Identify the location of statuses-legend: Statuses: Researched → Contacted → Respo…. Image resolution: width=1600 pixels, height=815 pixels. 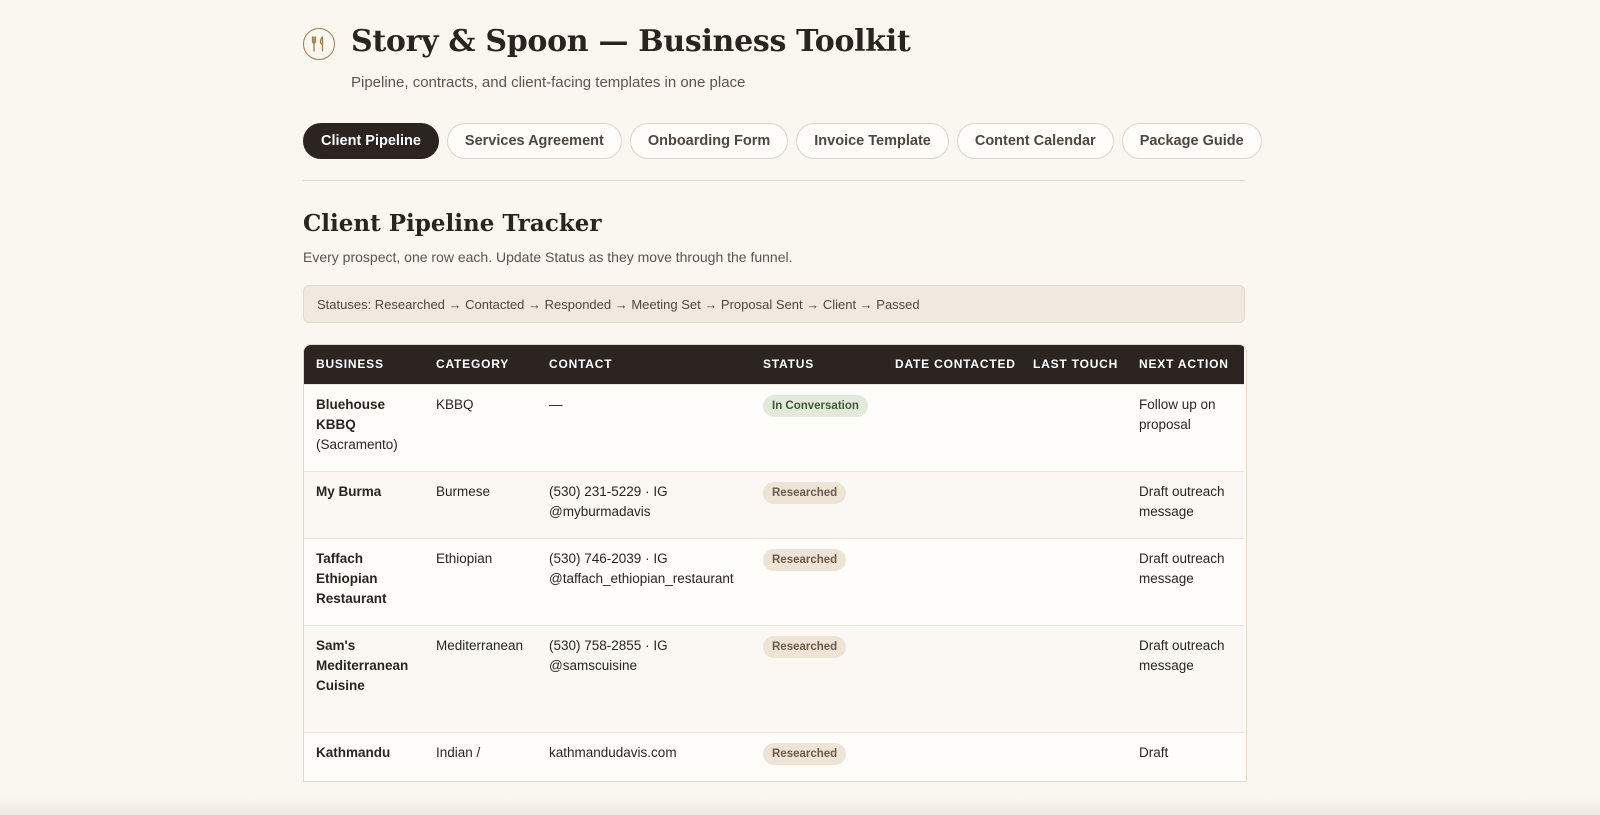
(774, 304).